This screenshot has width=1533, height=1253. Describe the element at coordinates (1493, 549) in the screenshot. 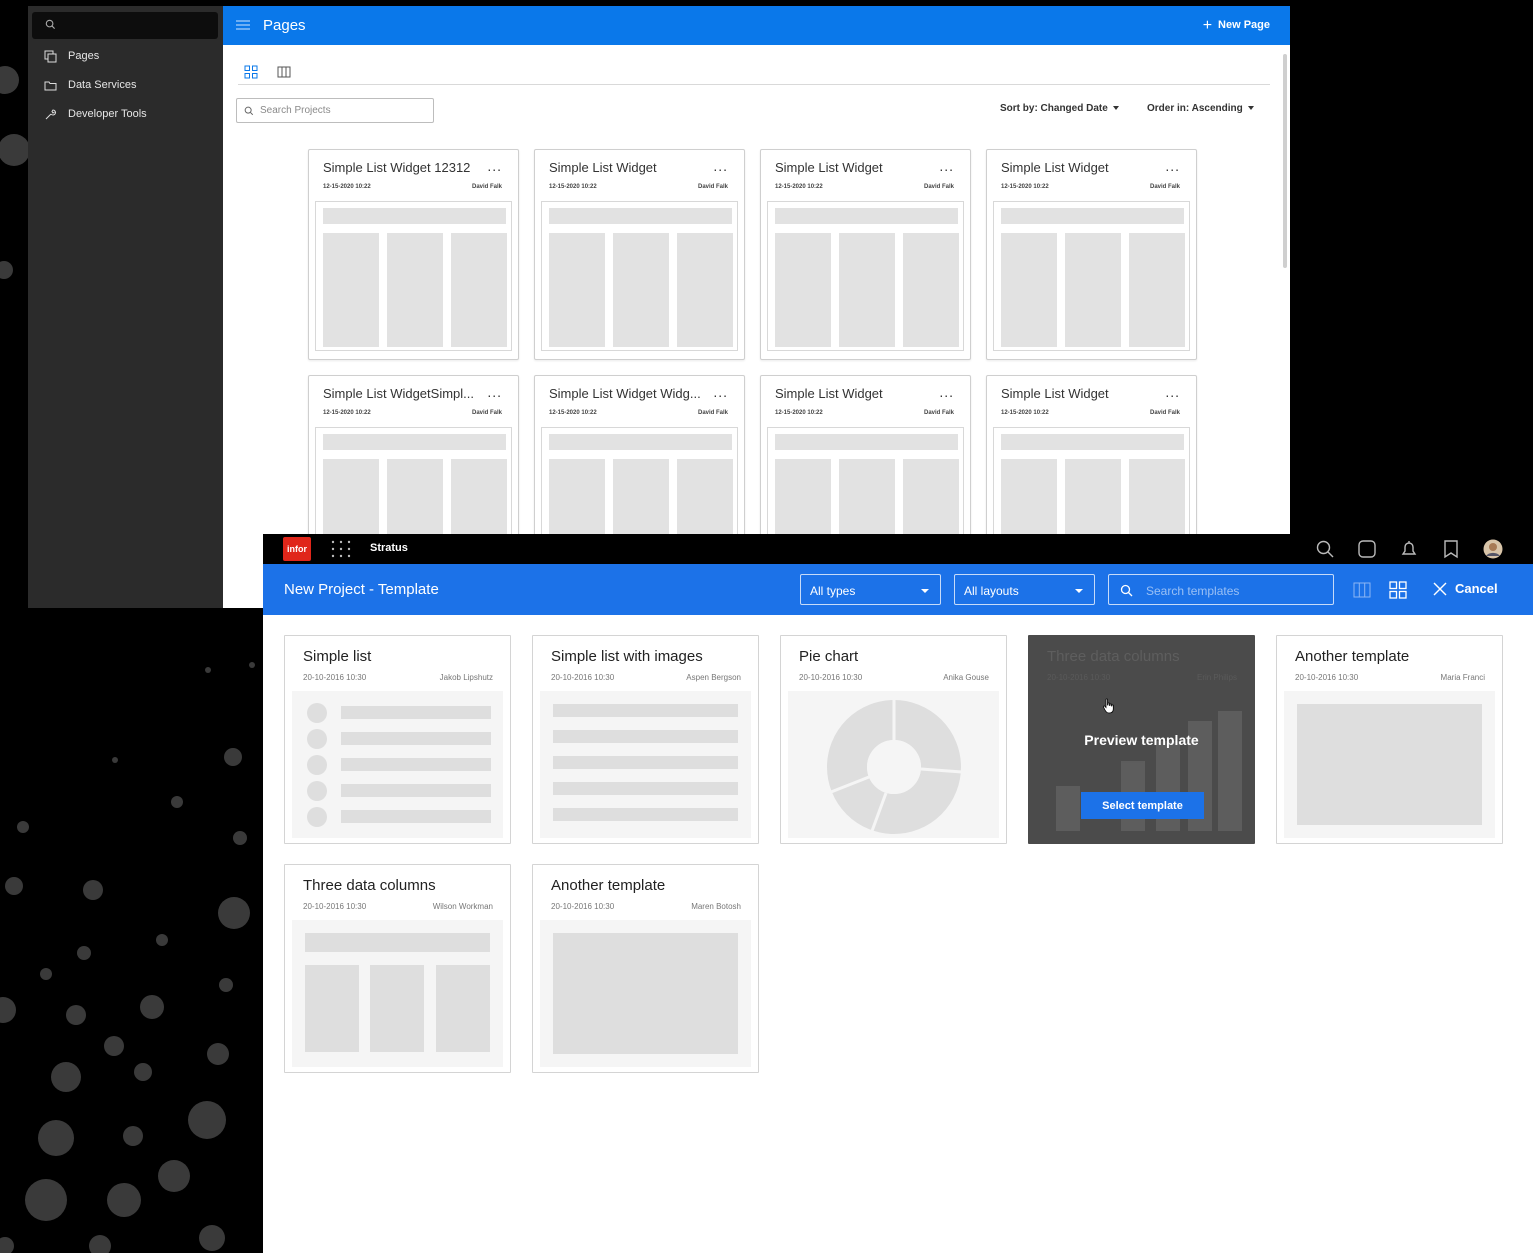

I see `avatar` at that location.